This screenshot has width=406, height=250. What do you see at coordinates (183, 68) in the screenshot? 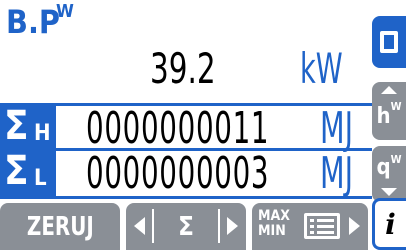
I see `power-value: 39.2` at bounding box center [183, 68].